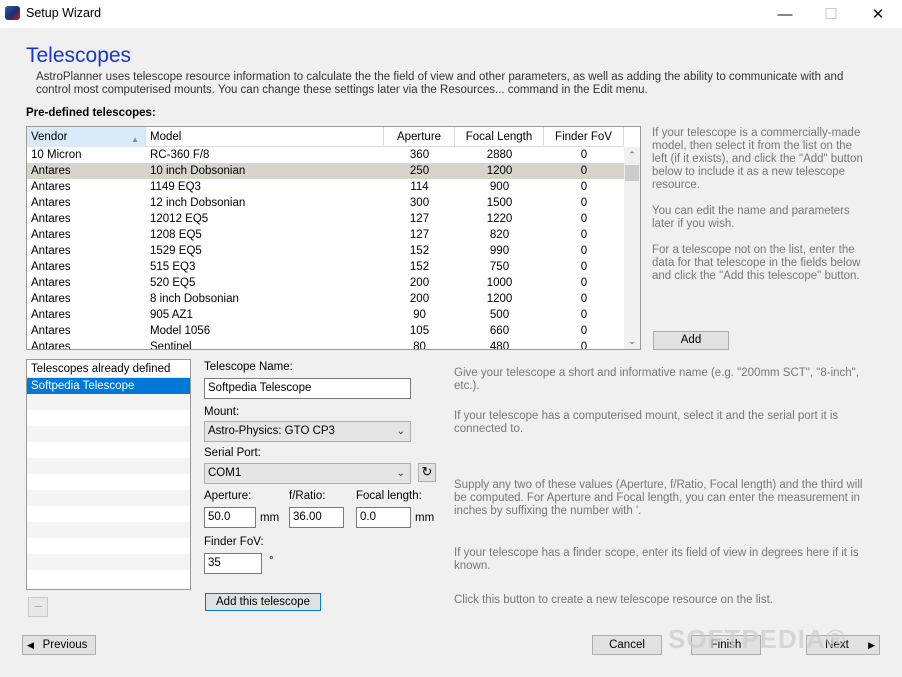  Describe the element at coordinates (383, 517) in the screenshot. I see `focal-length-input: 0.0` at that location.